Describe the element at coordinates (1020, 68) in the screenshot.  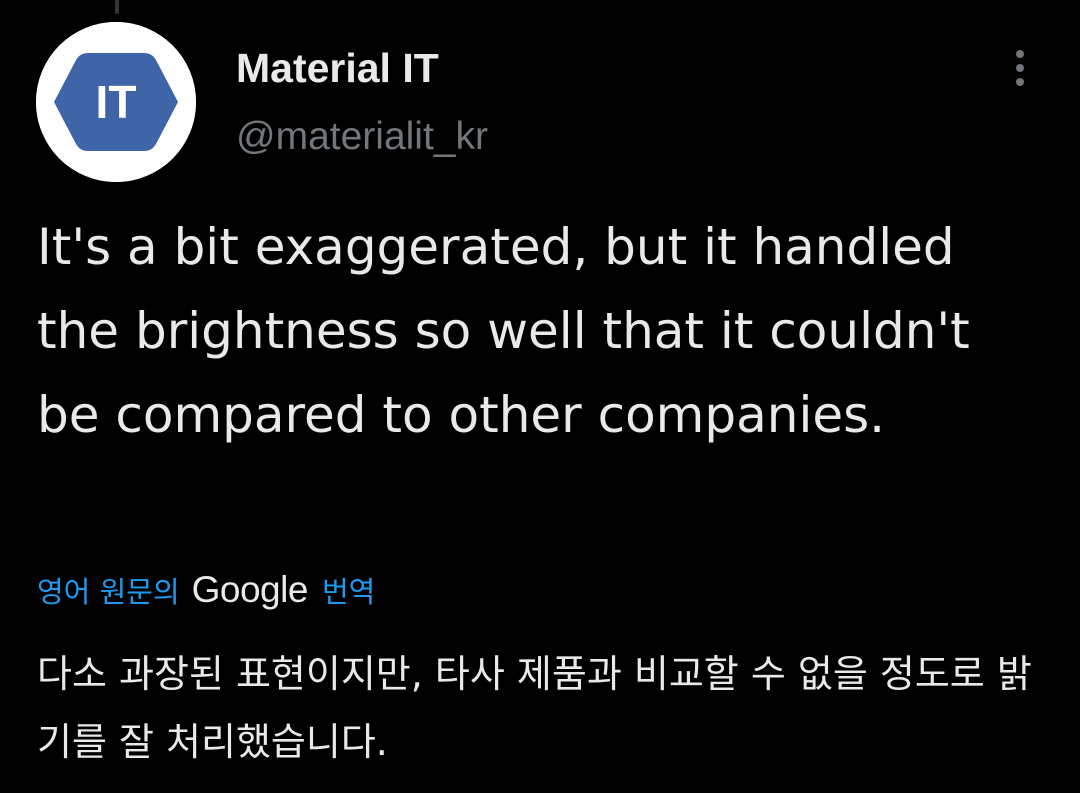
I see `more-options-button` at that location.